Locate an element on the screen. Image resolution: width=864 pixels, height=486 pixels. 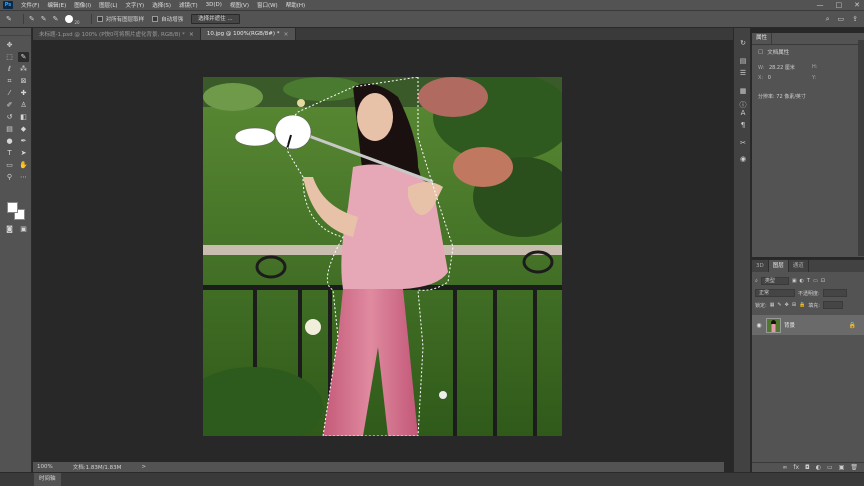
layer-kind-select: 类型 is located at coordinates (774, 281).